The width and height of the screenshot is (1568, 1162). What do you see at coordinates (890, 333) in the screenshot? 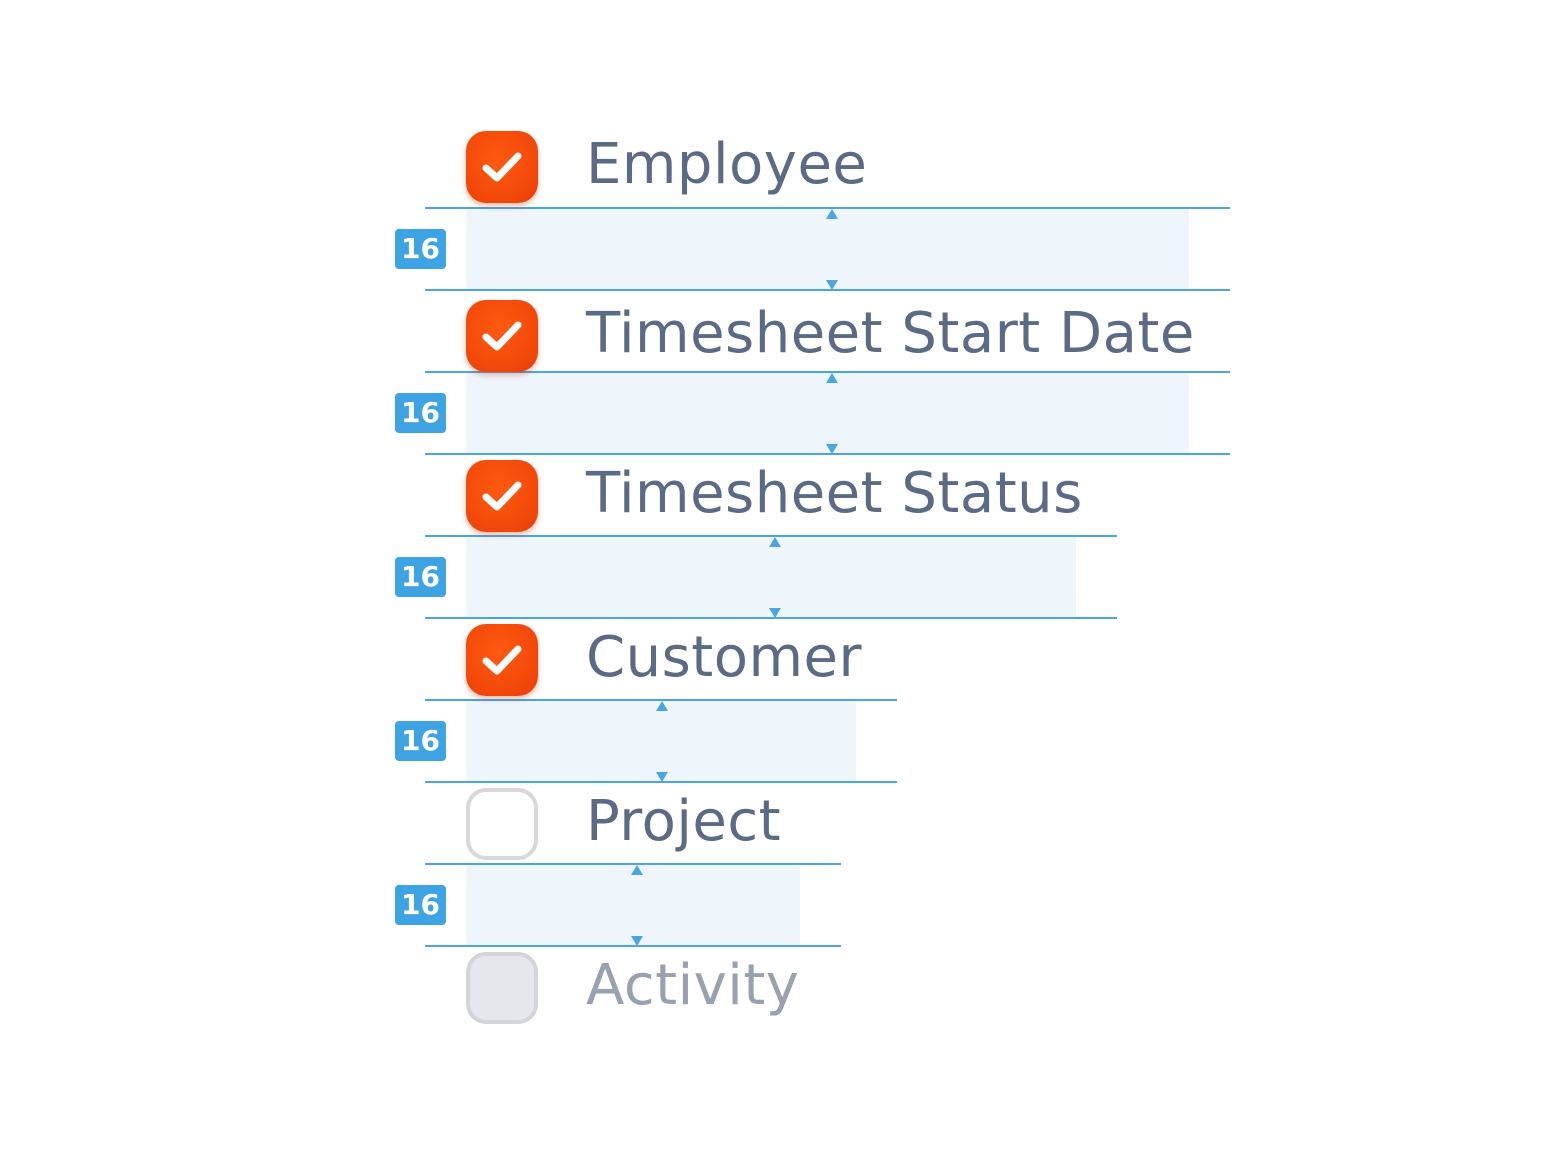
I see `option-label: Timesheet Start Date` at bounding box center [890, 333].